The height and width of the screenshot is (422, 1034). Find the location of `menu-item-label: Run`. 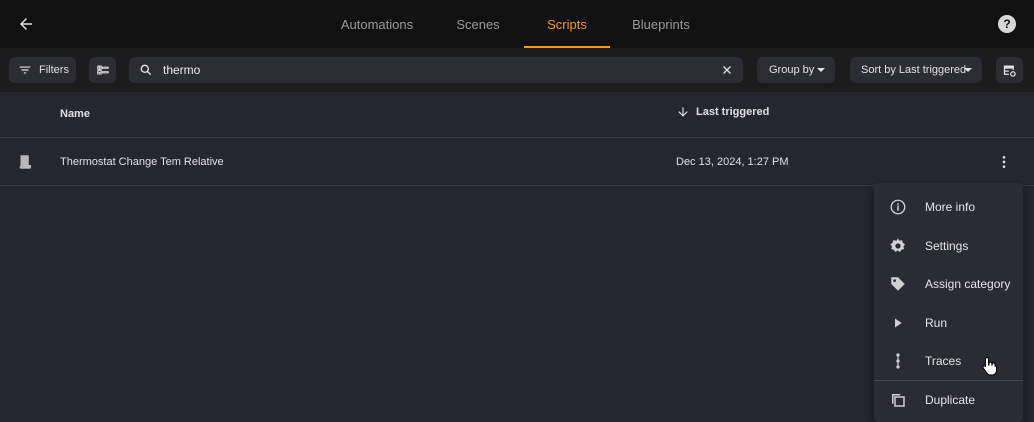

menu-item-label: Run is located at coordinates (936, 323).